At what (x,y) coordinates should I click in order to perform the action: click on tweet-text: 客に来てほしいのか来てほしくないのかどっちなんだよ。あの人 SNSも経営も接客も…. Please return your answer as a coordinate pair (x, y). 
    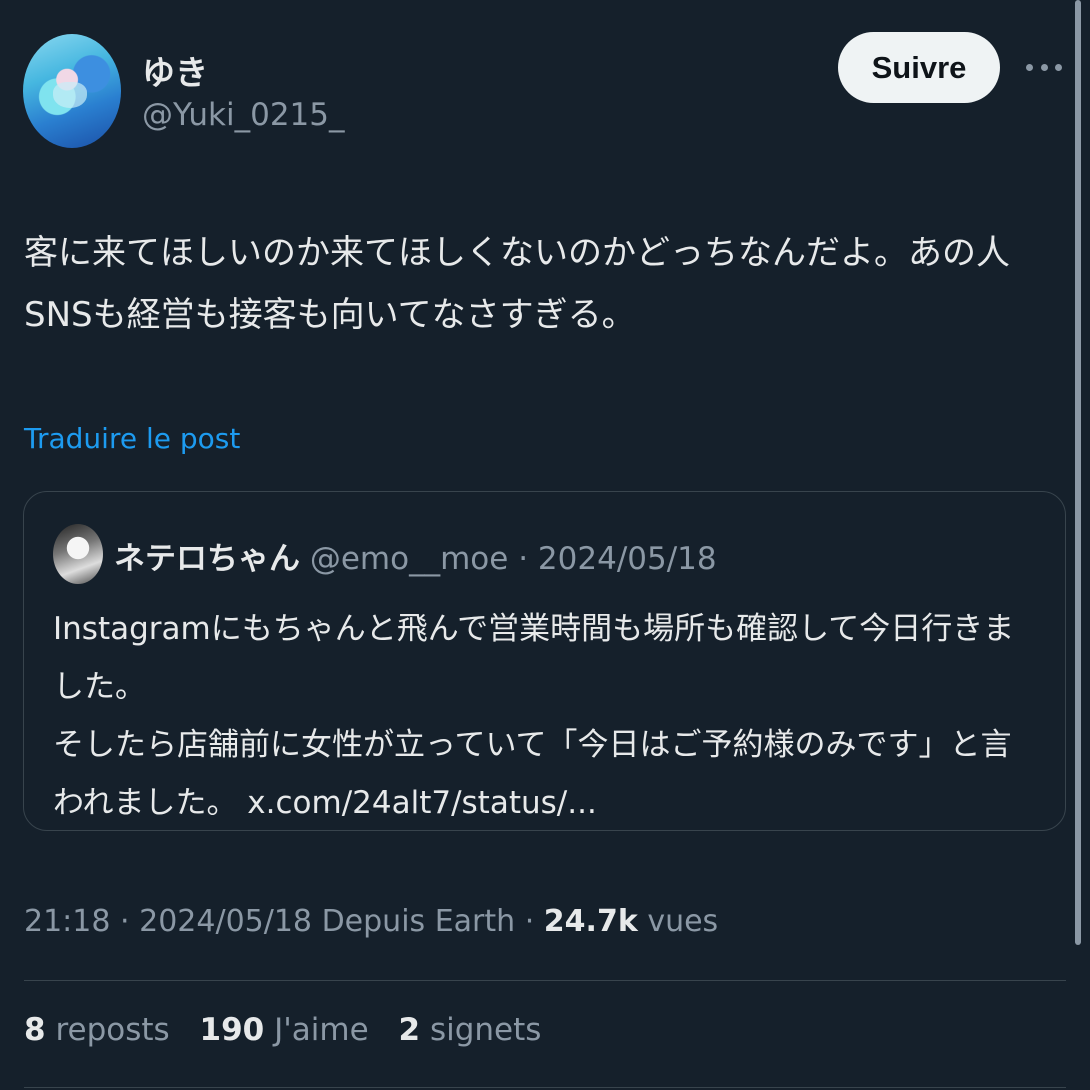
    Looking at the image, I should click on (517, 284).